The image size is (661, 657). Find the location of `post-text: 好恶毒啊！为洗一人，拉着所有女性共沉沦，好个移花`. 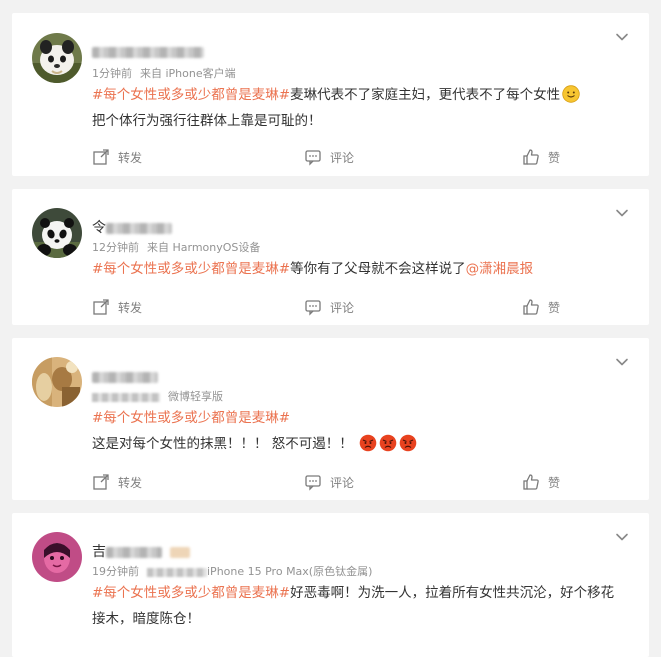

post-text: 好恶毒啊！为洗一人，拉着所有女性共沉沦，好个移花 is located at coordinates (452, 593).